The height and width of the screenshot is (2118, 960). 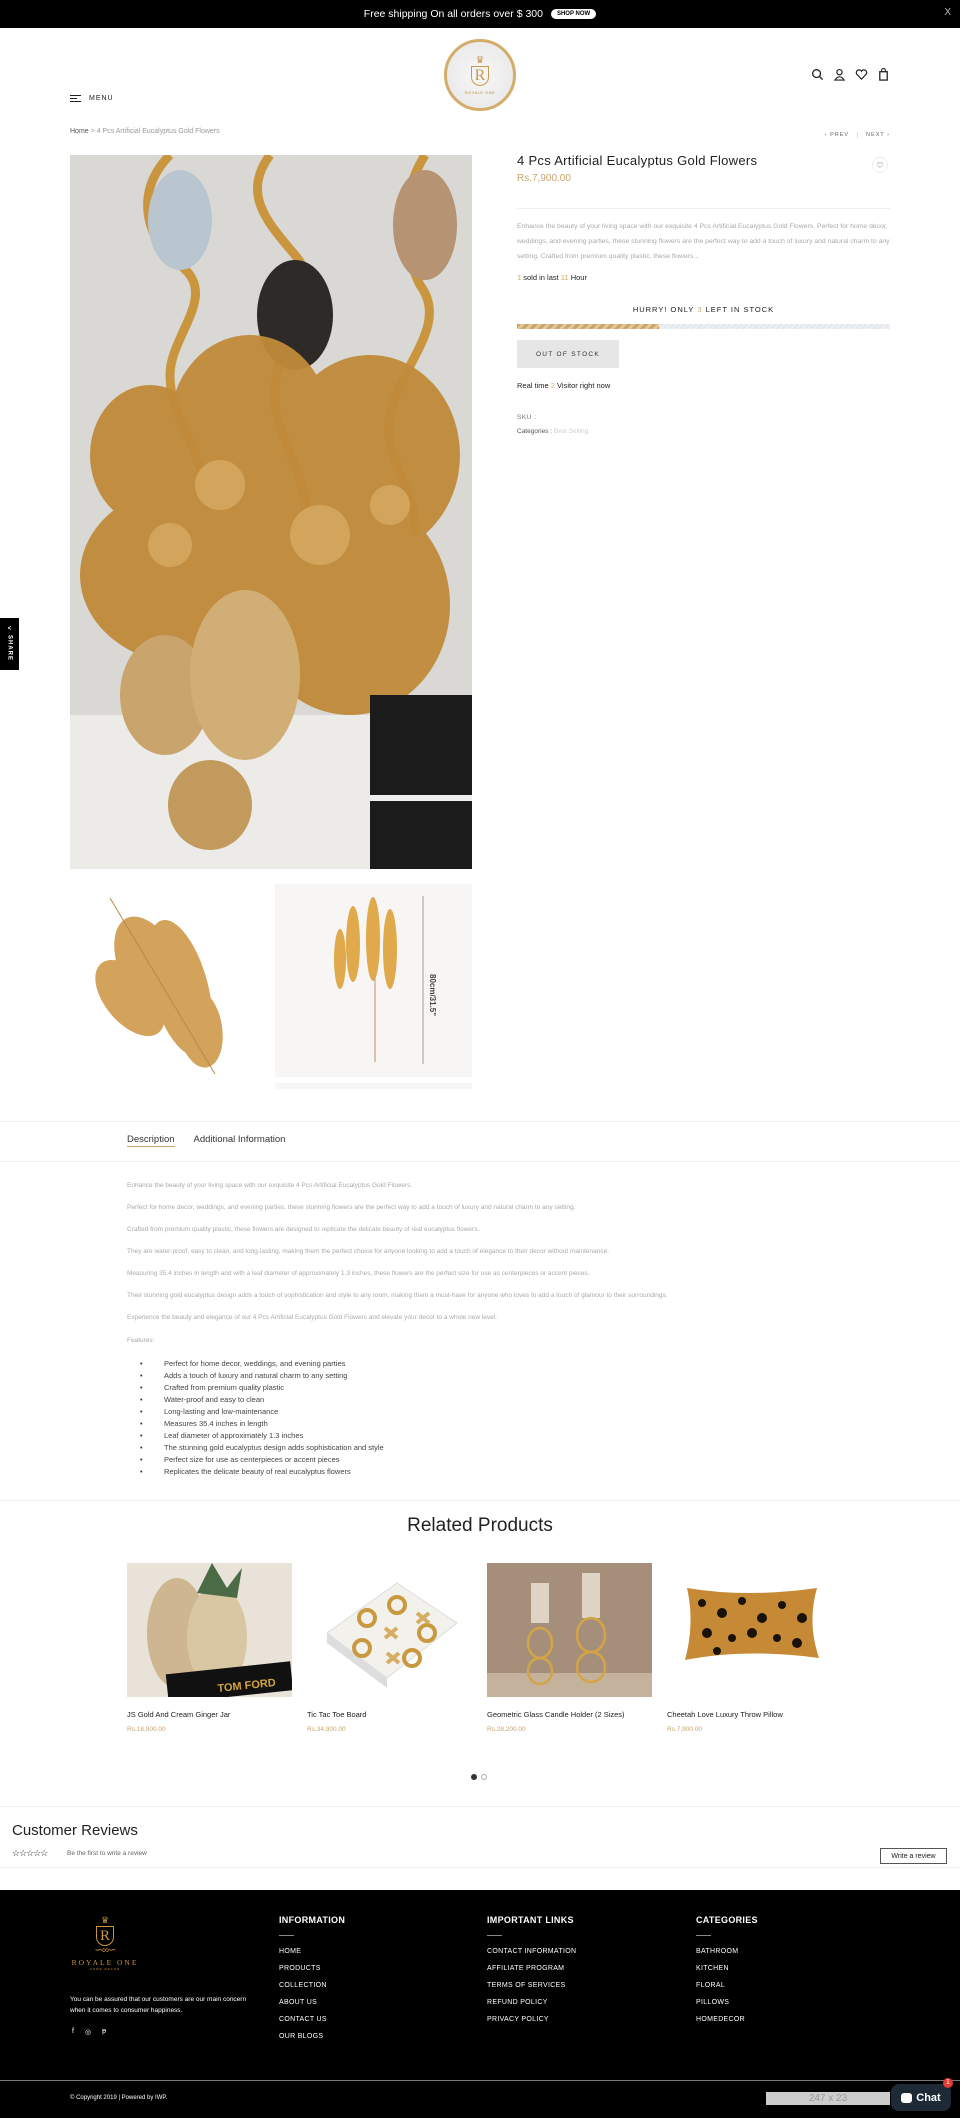 I want to click on footer-link: REFUND POLICY, so click(x=531, y=2007).